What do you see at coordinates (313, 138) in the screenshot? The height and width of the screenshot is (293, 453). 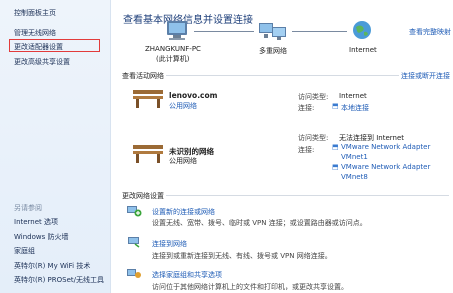 I see `network-2-access-label: 访问类型:` at bounding box center [313, 138].